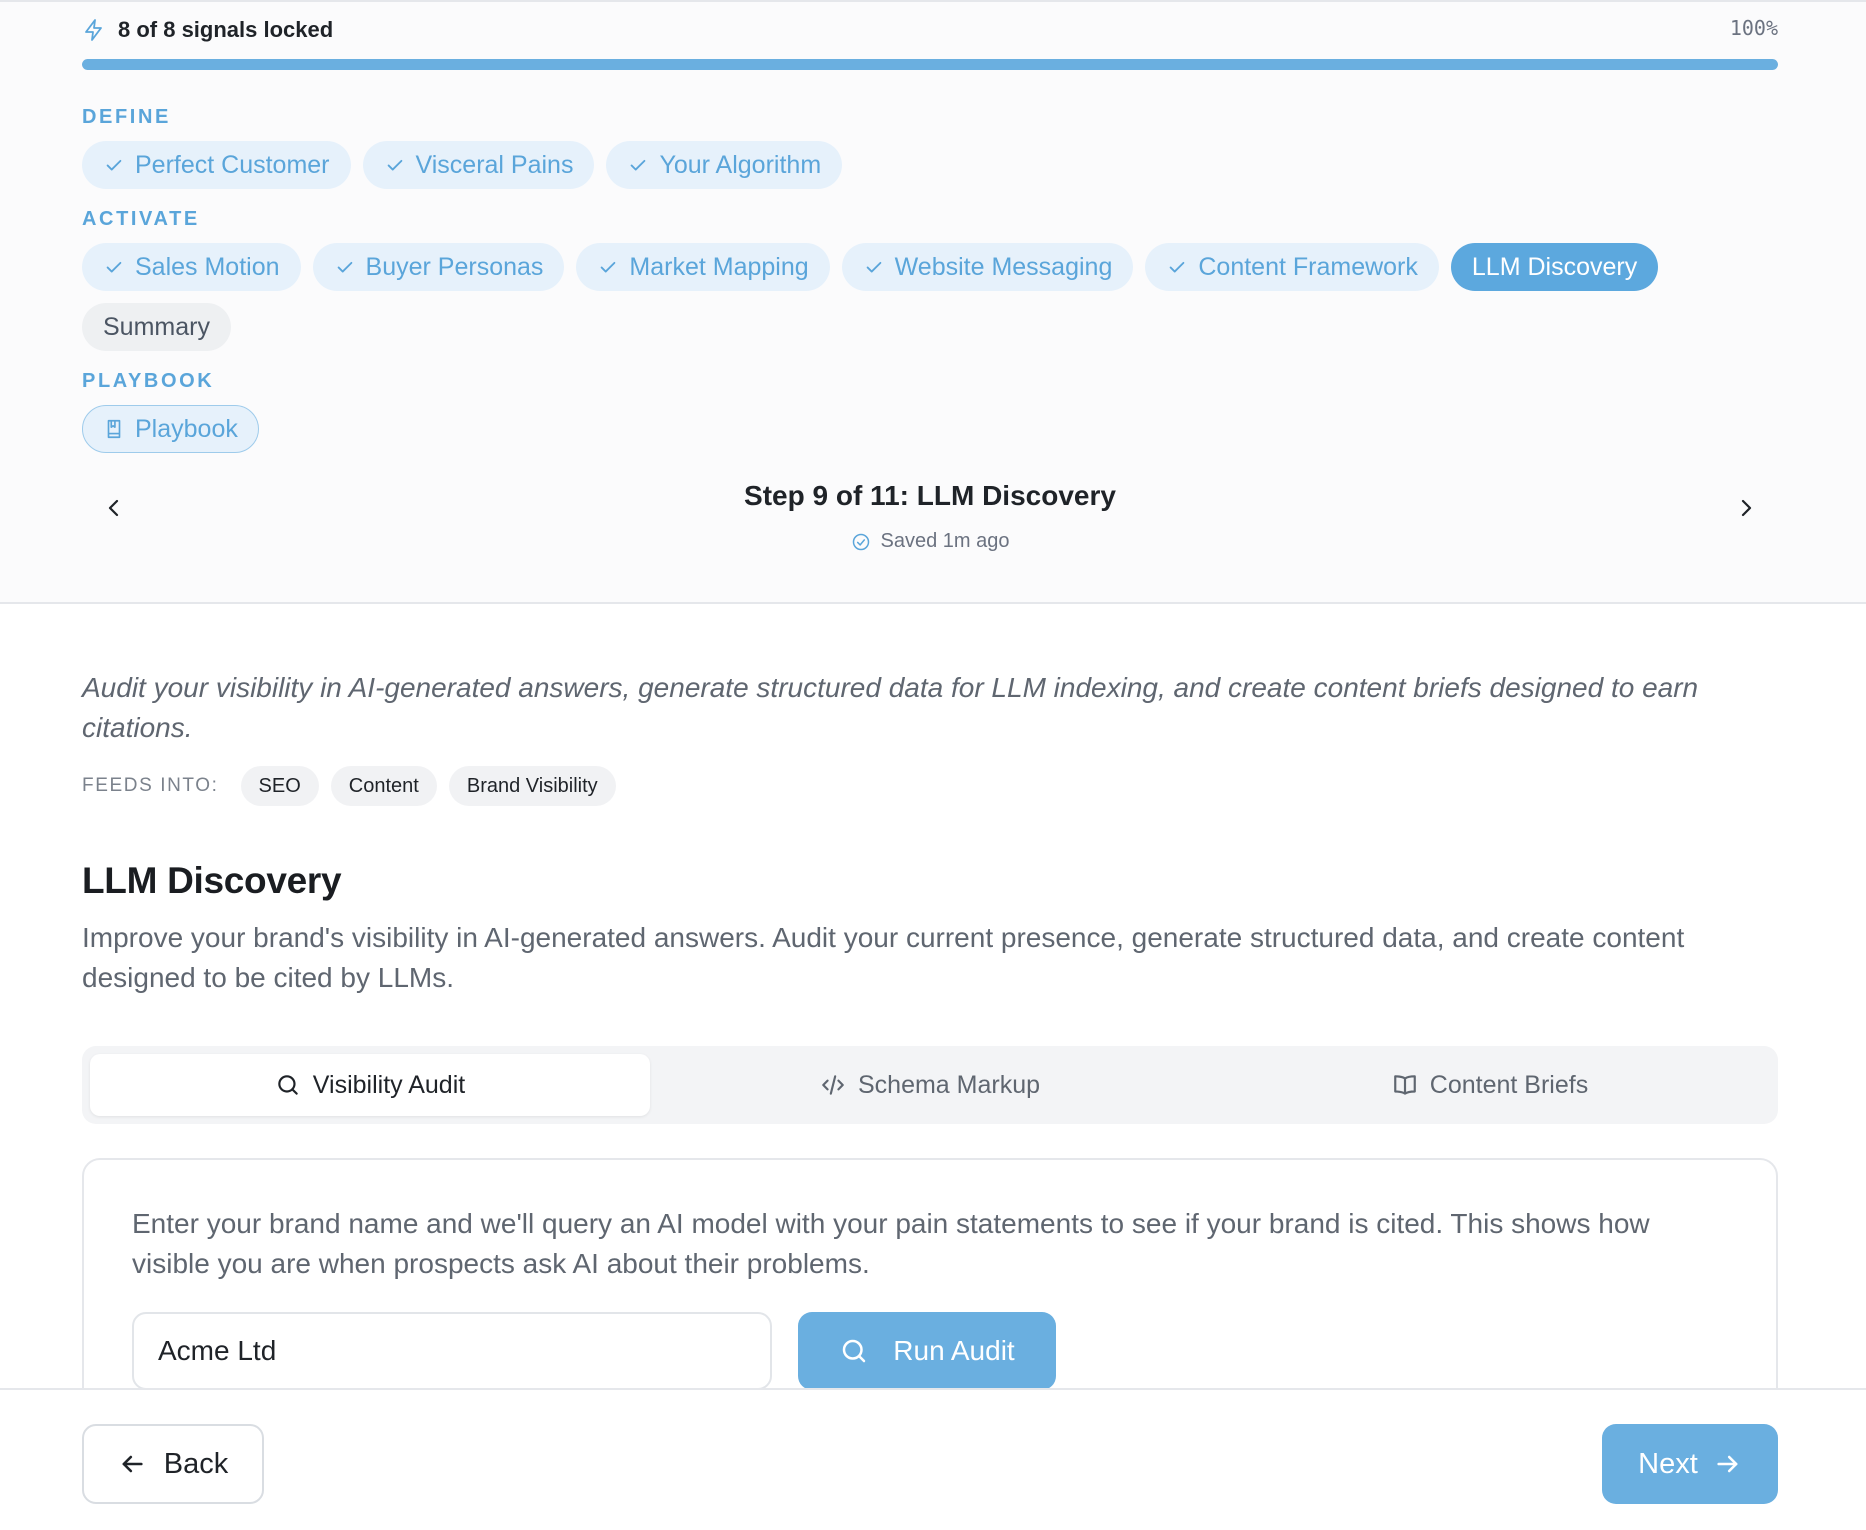  Describe the element at coordinates (942, 429) in the screenshot. I see `playbook-steps: Playbook` at that location.